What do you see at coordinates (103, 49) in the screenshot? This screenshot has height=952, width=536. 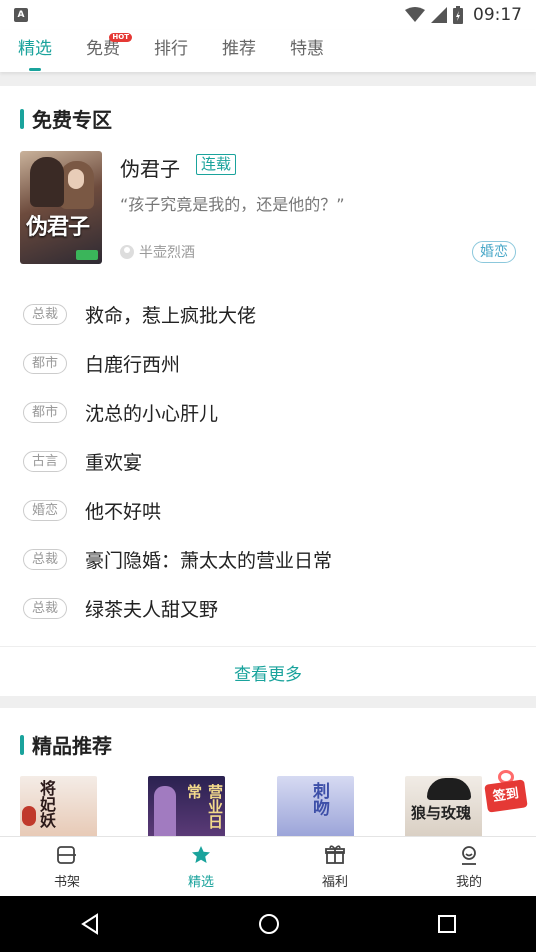 I see `tab-label: 免费` at bounding box center [103, 49].